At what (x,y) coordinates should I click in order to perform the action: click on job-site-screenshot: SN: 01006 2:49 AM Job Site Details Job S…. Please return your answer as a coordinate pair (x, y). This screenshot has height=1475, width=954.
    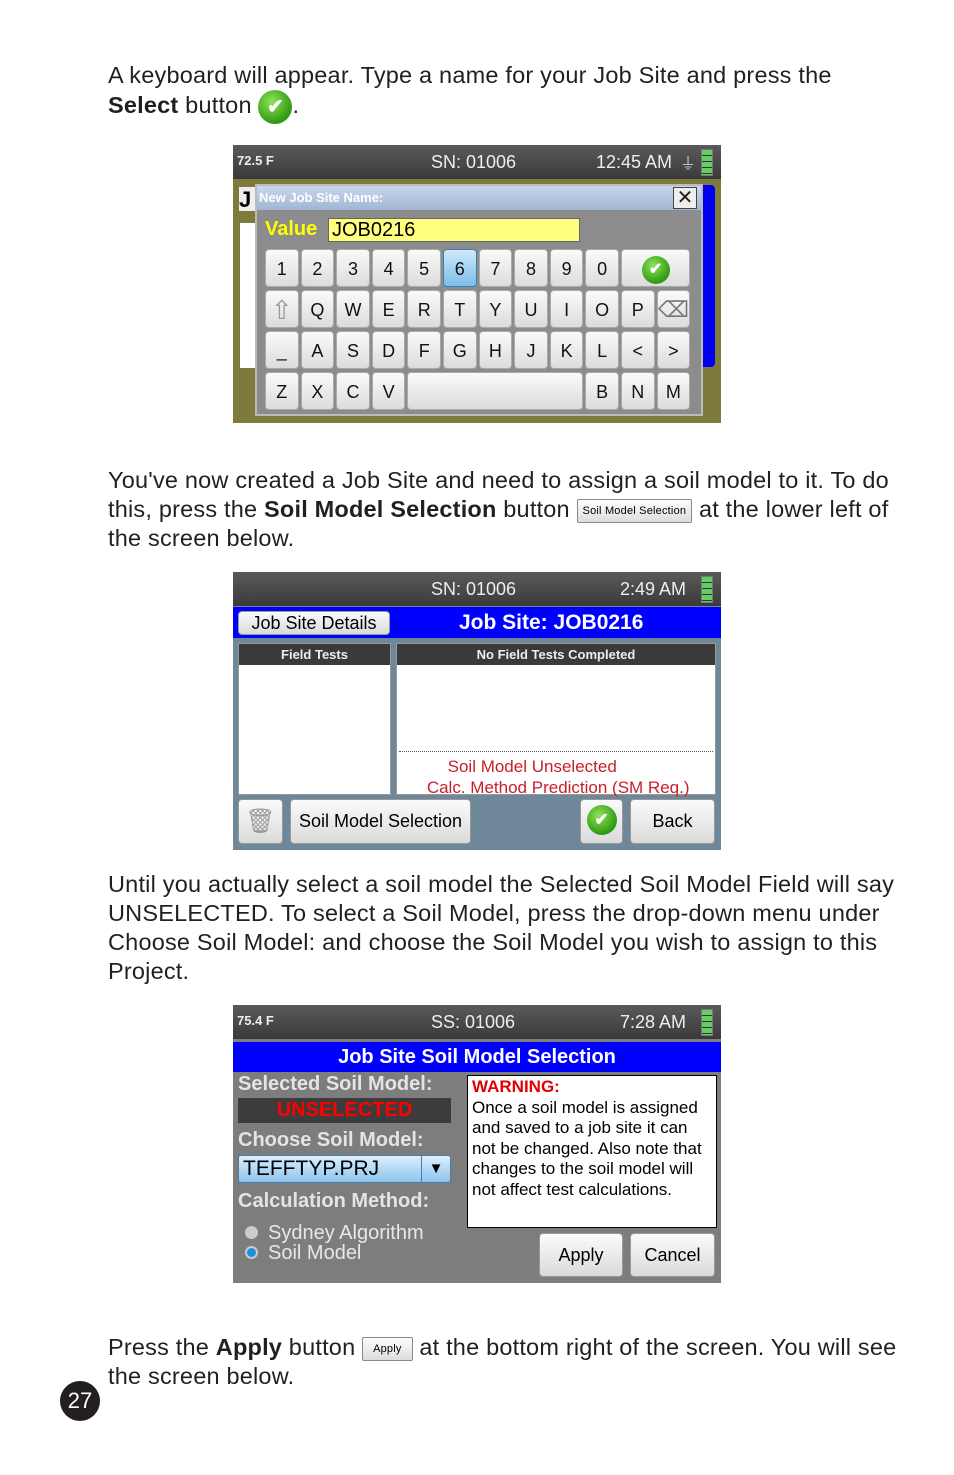
    Looking at the image, I should click on (477, 711).